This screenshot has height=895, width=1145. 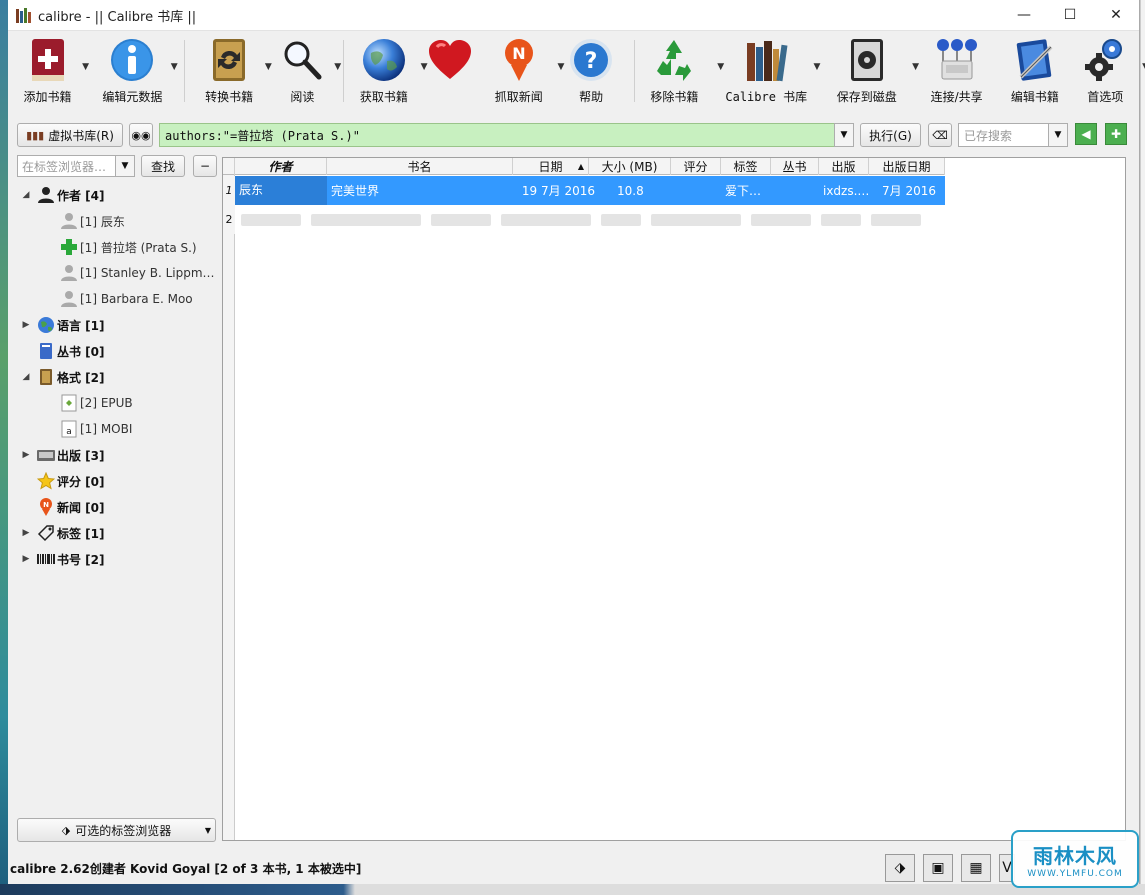 What do you see at coordinates (163, 166) in the screenshot?
I see `tag-find-button: 查找` at bounding box center [163, 166].